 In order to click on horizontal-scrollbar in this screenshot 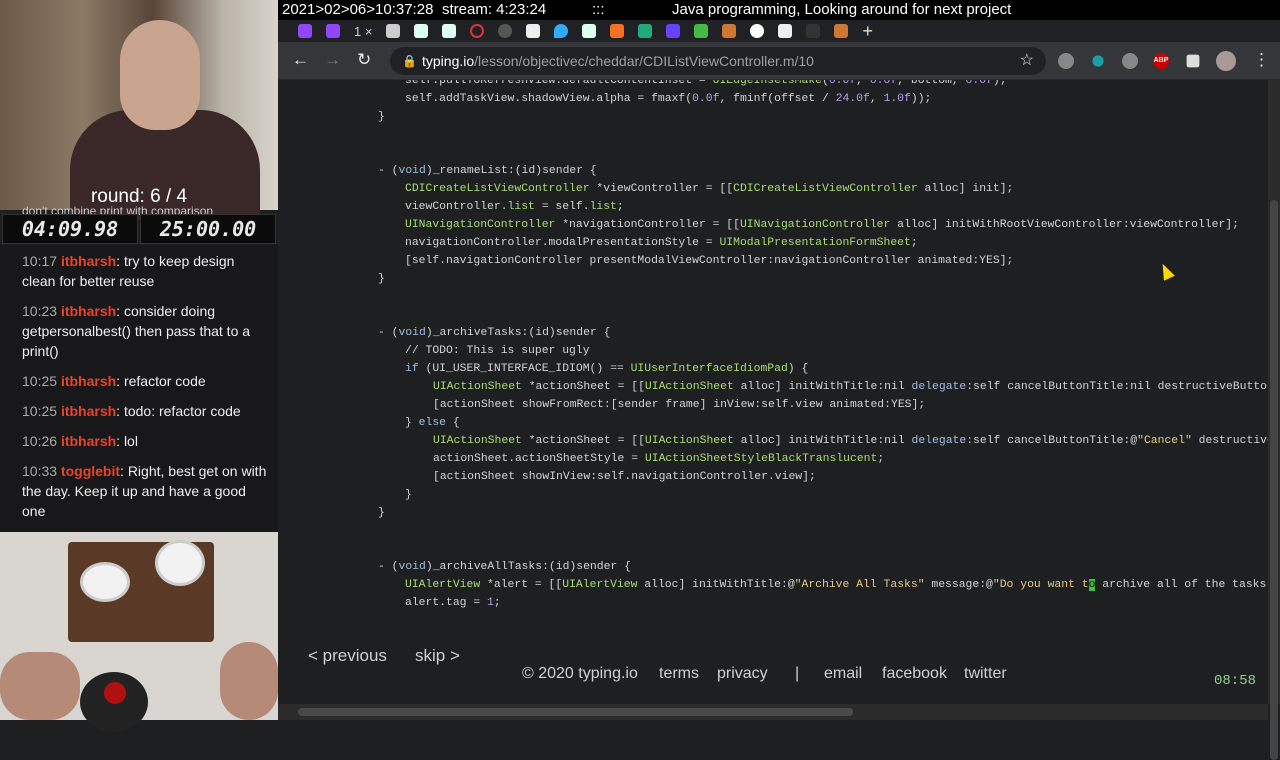, I will do `click(773, 712)`.